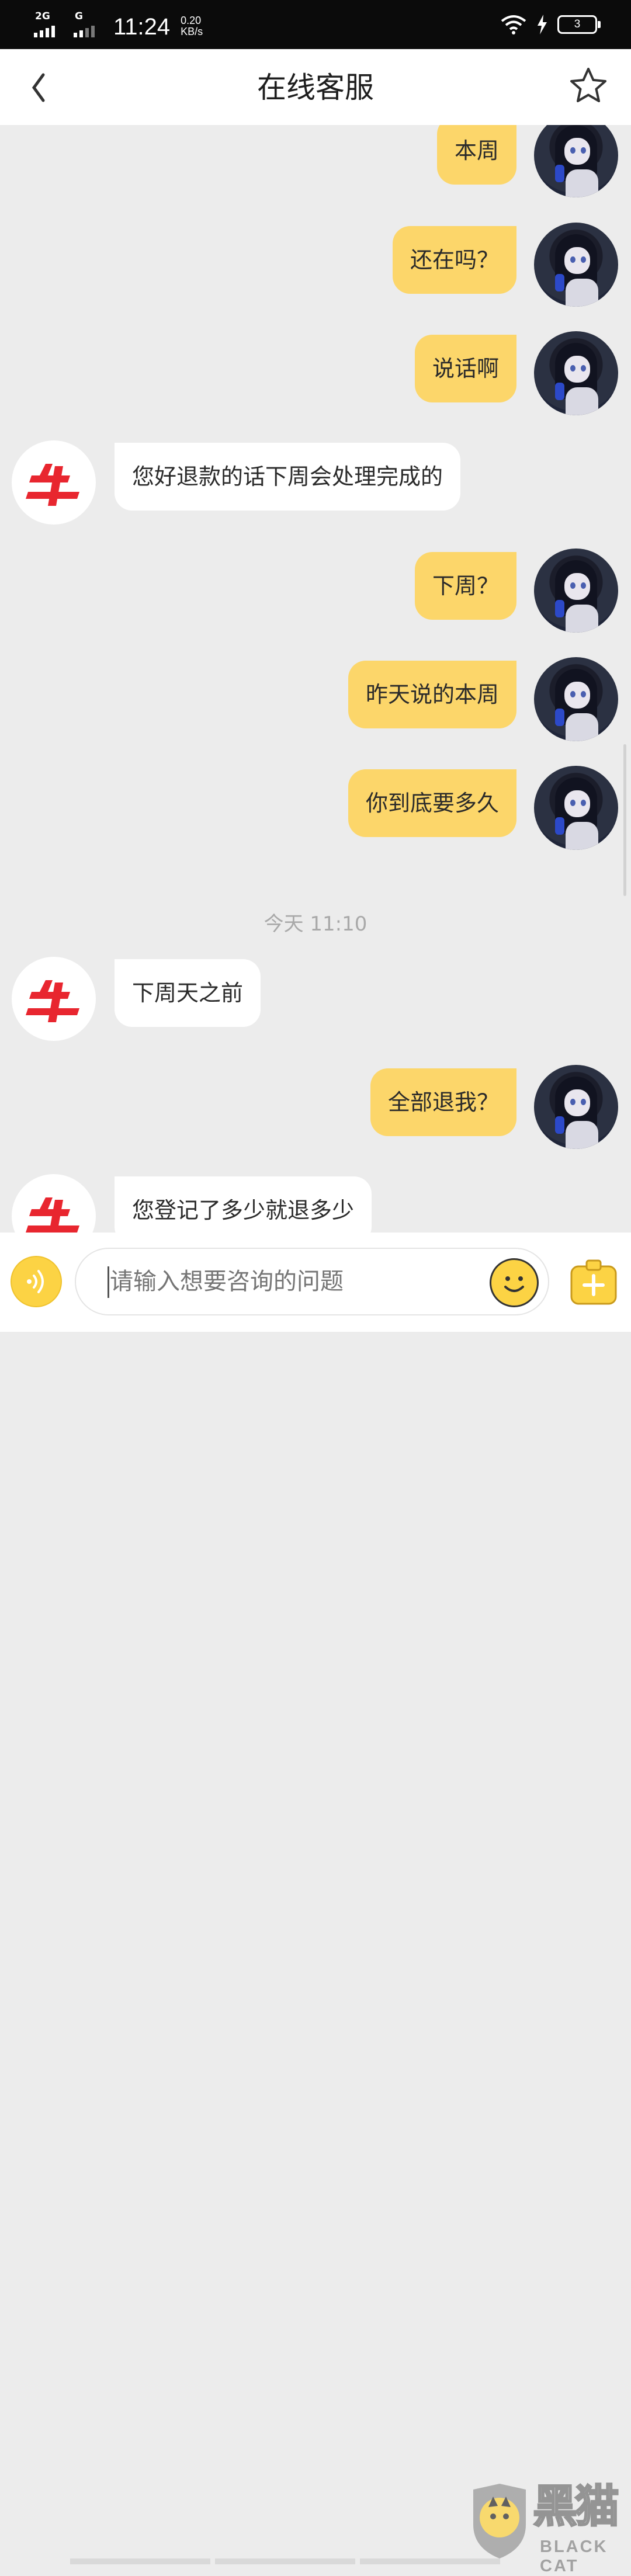 The image size is (631, 2576). Describe the element at coordinates (108, 1282) in the screenshot. I see `text-caret` at that location.